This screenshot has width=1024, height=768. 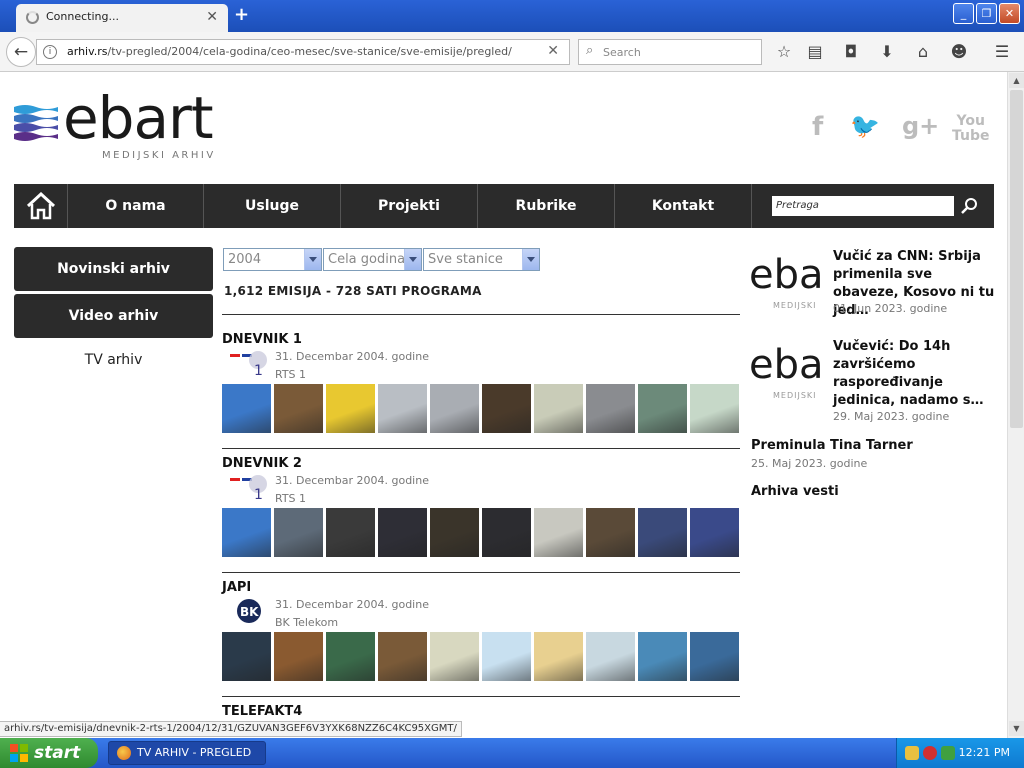 I want to click on home-icon: ⌂, so click(x=923, y=52).